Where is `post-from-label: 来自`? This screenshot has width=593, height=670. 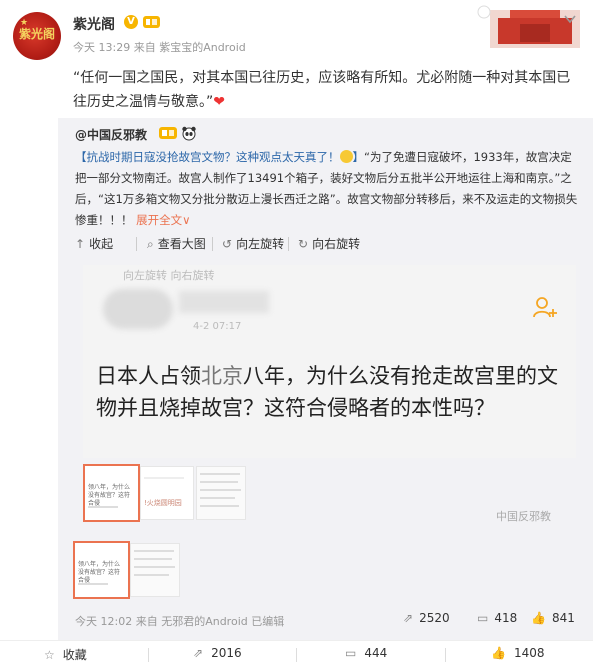
post-from-label: 来自 is located at coordinates (144, 47).